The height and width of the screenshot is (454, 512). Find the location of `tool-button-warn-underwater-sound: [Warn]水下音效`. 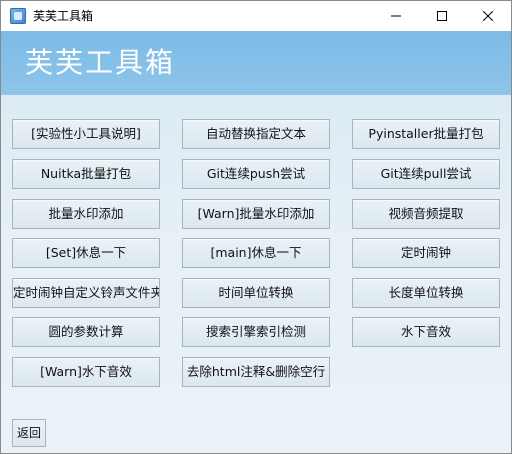

tool-button-warn-underwater-sound: [Warn]水下音效 is located at coordinates (86, 372).